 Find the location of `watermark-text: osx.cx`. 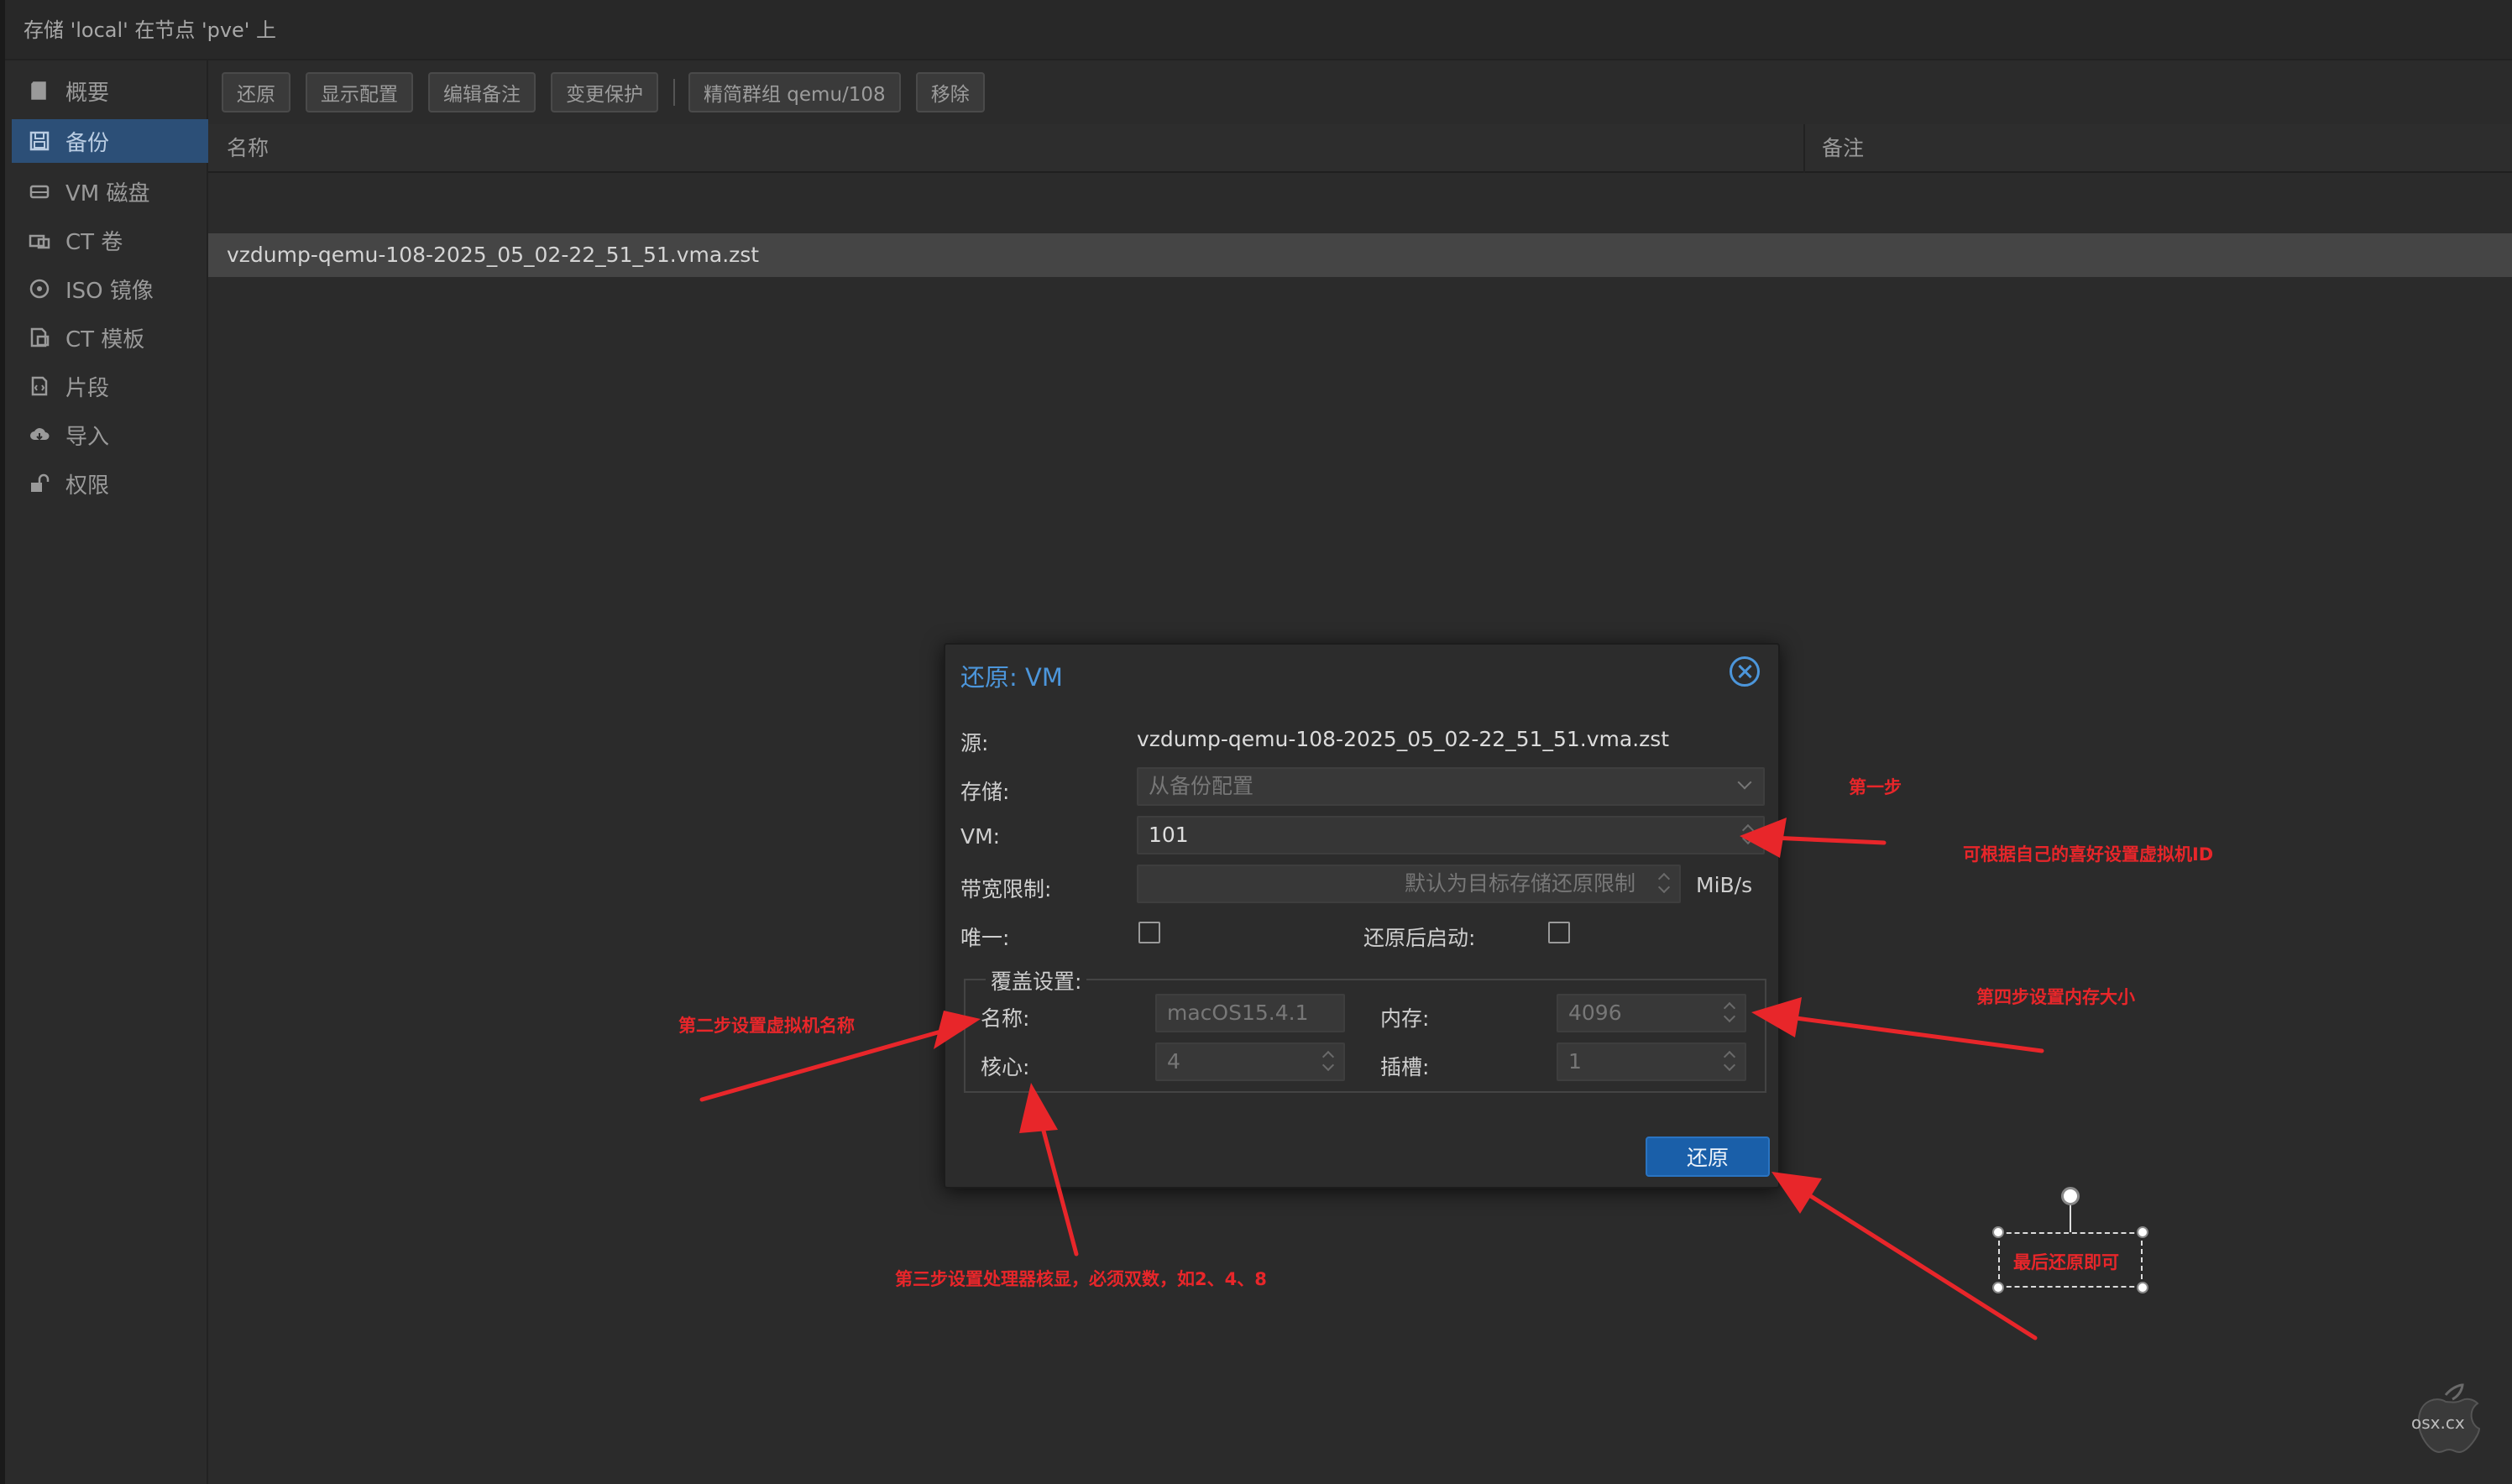

watermark-text: osx.cx is located at coordinates (2438, 1423).